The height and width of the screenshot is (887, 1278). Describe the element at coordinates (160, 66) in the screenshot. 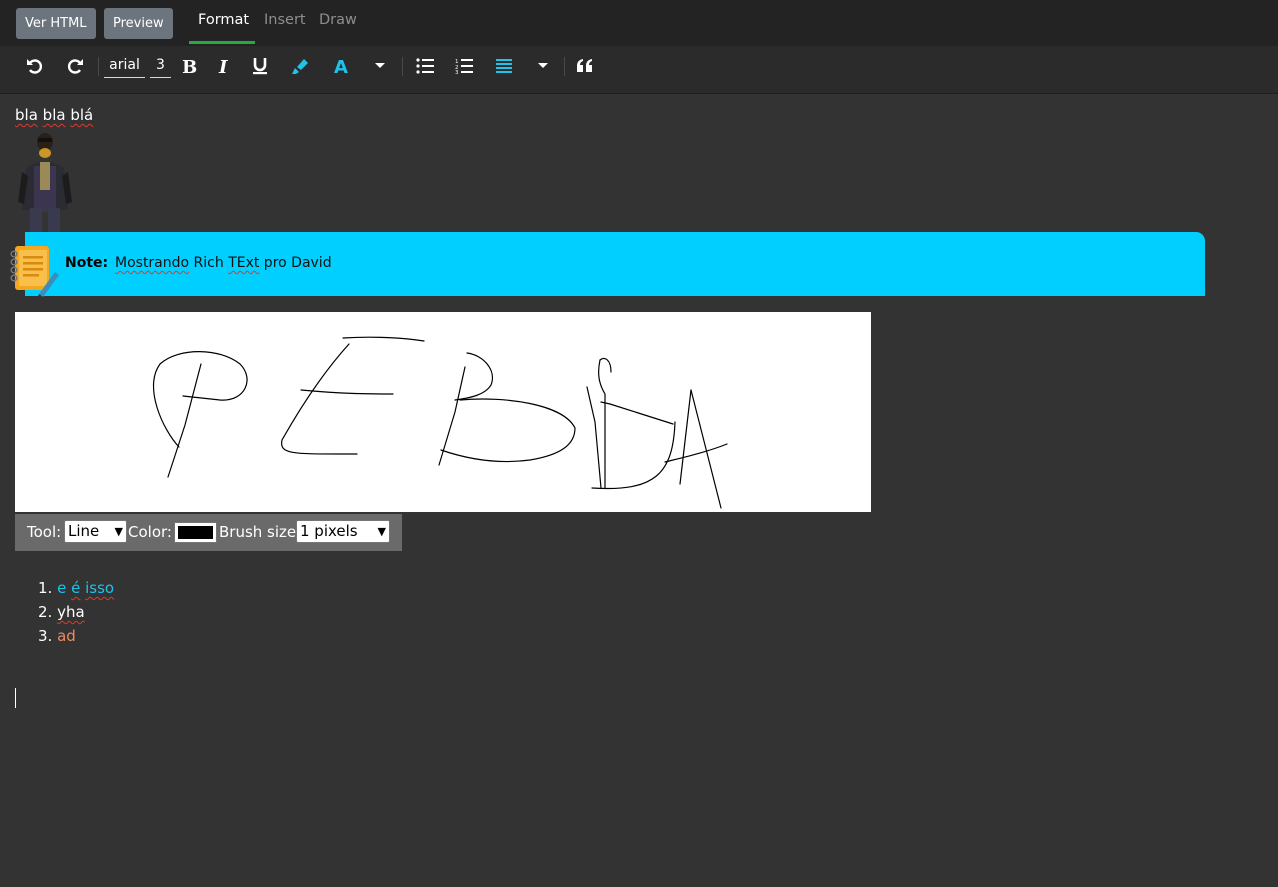

I see `font-size-field: 3` at that location.